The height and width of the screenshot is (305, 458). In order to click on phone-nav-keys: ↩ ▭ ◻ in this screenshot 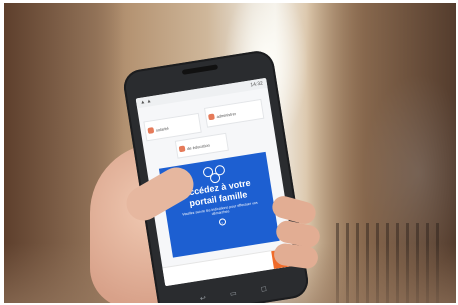, I will do `click(233, 292)`.